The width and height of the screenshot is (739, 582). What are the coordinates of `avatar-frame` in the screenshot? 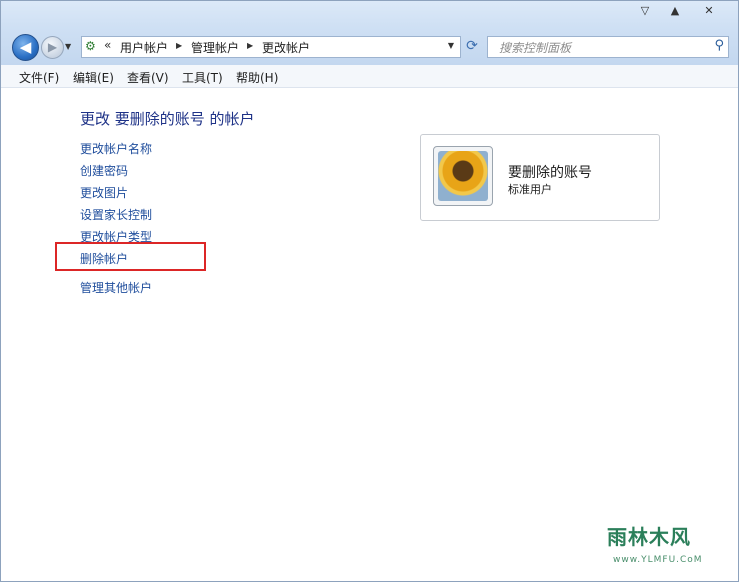 It's located at (463, 176).